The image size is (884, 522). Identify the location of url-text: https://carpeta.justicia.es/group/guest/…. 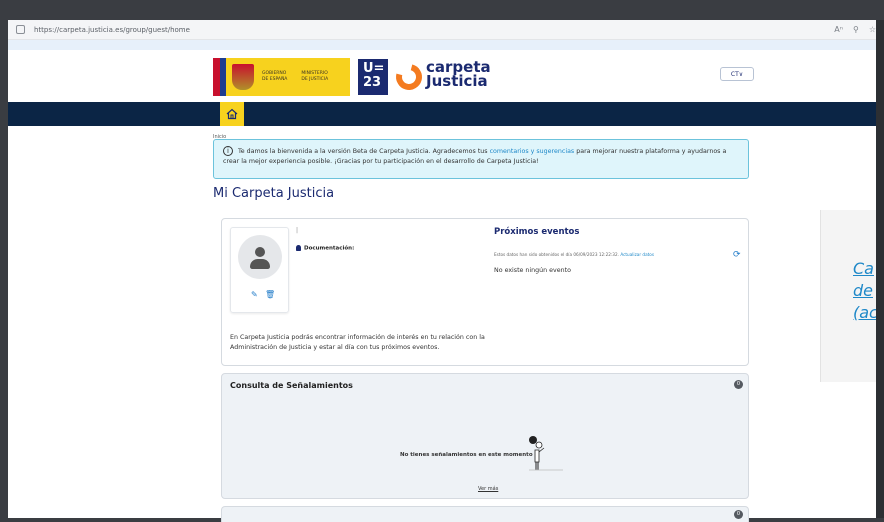
(434, 30).